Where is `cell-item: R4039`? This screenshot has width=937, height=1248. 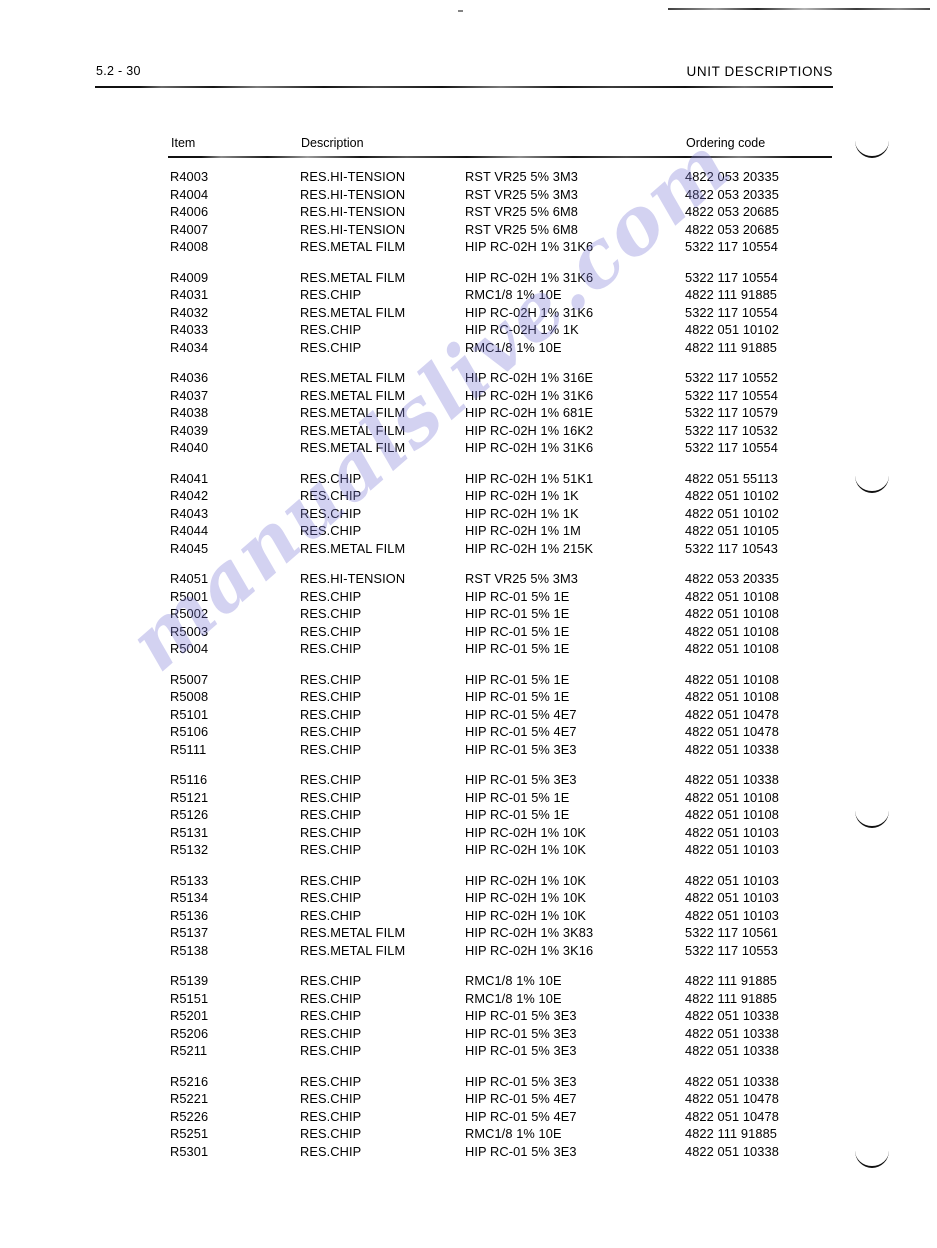
cell-item: R4039 is located at coordinates (189, 430).